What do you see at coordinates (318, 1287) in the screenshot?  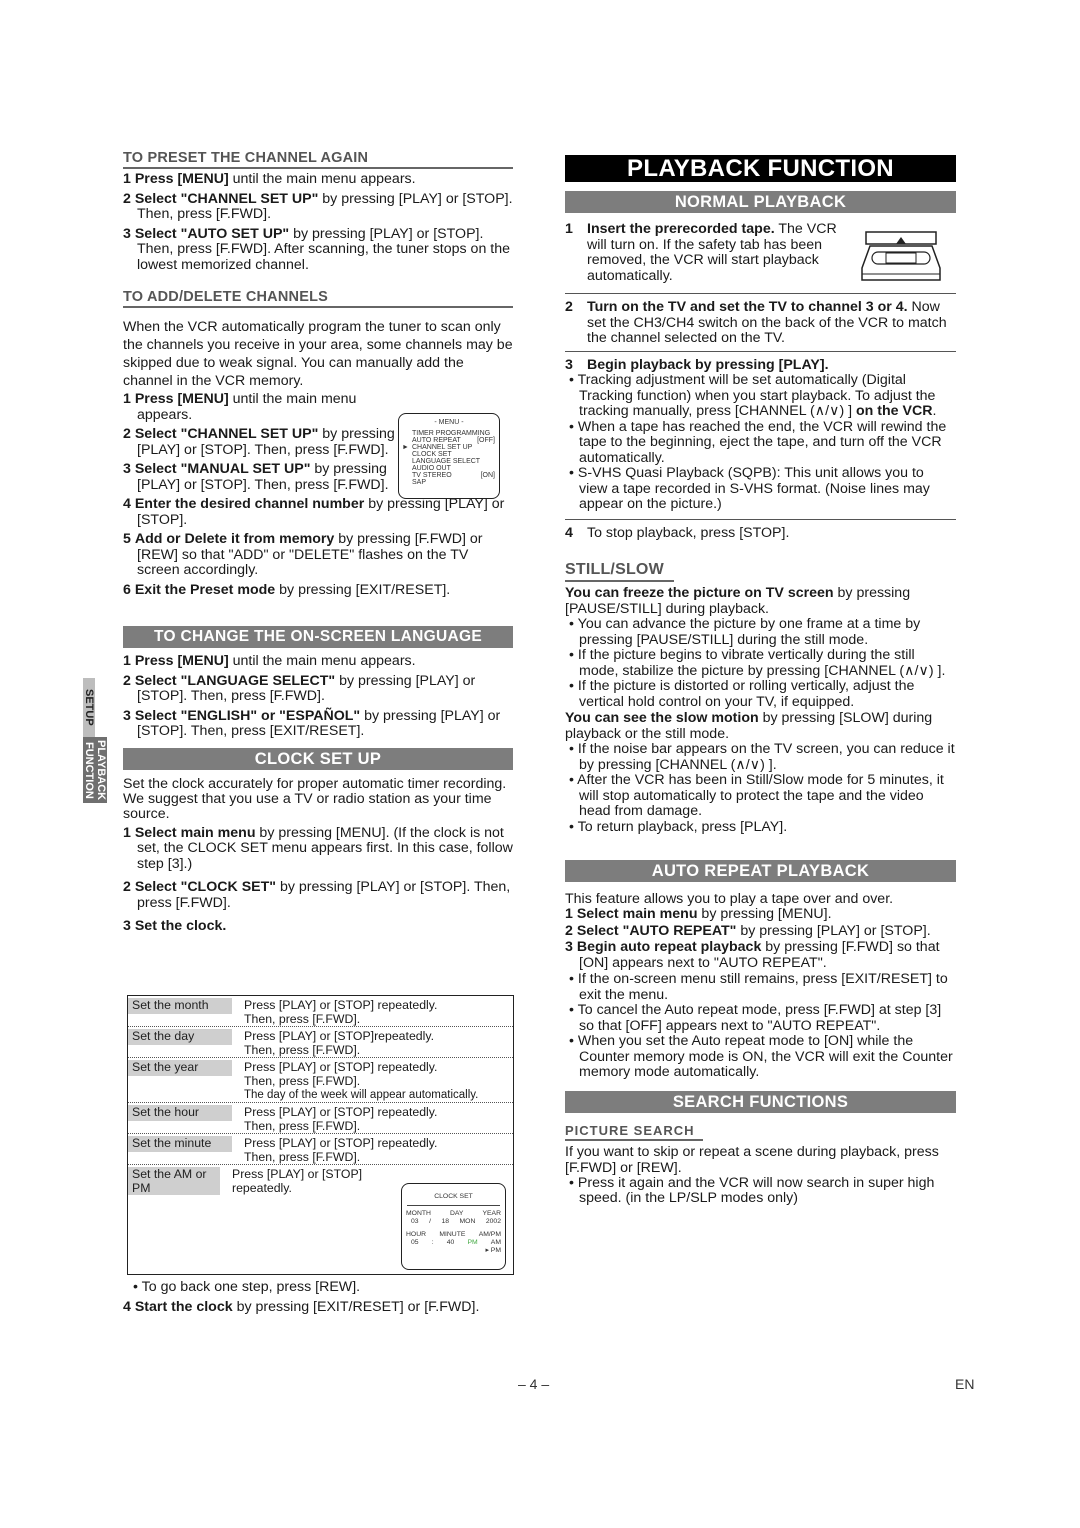 I see `back-step-note: To go back one step, press [REW].` at bounding box center [318, 1287].